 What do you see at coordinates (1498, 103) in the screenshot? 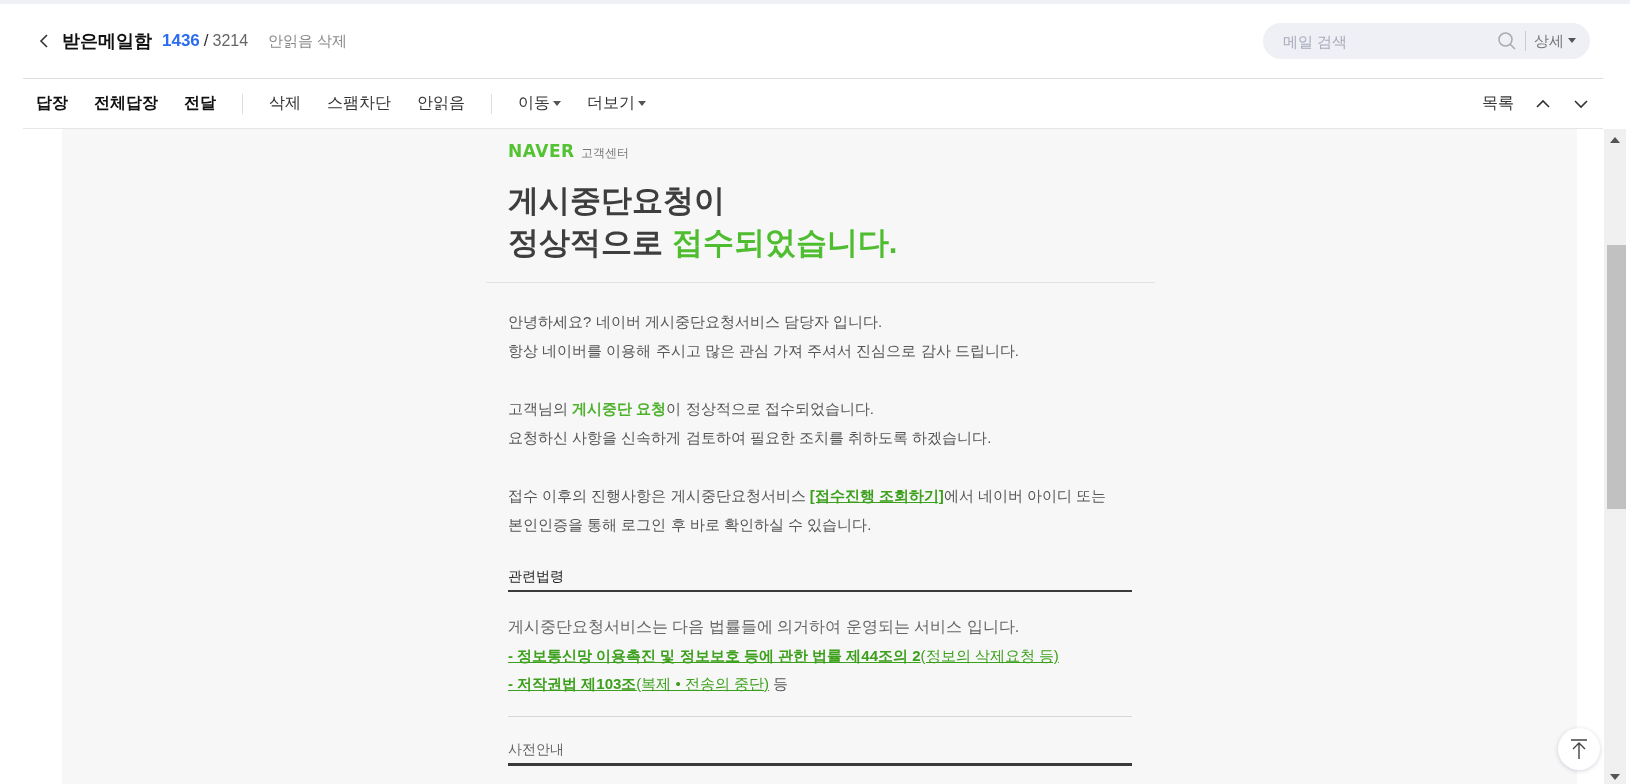
I see `list-button: 목록` at bounding box center [1498, 103].